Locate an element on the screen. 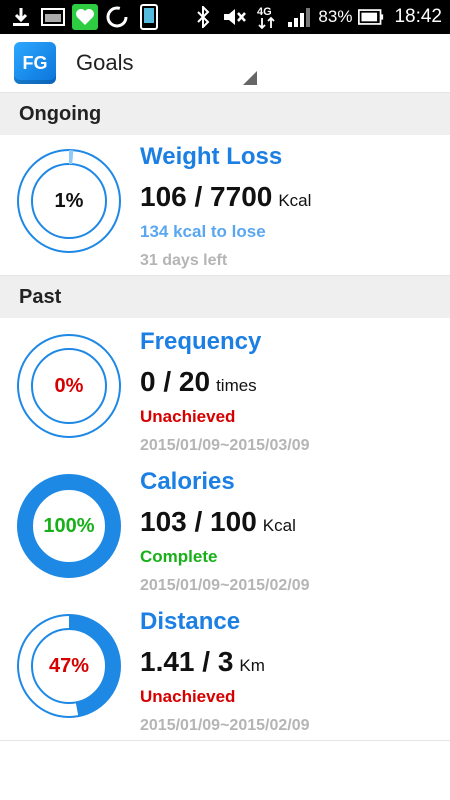 This screenshot has height=800, width=450. goal-value-number: 1.41 / 3 is located at coordinates (187, 661).